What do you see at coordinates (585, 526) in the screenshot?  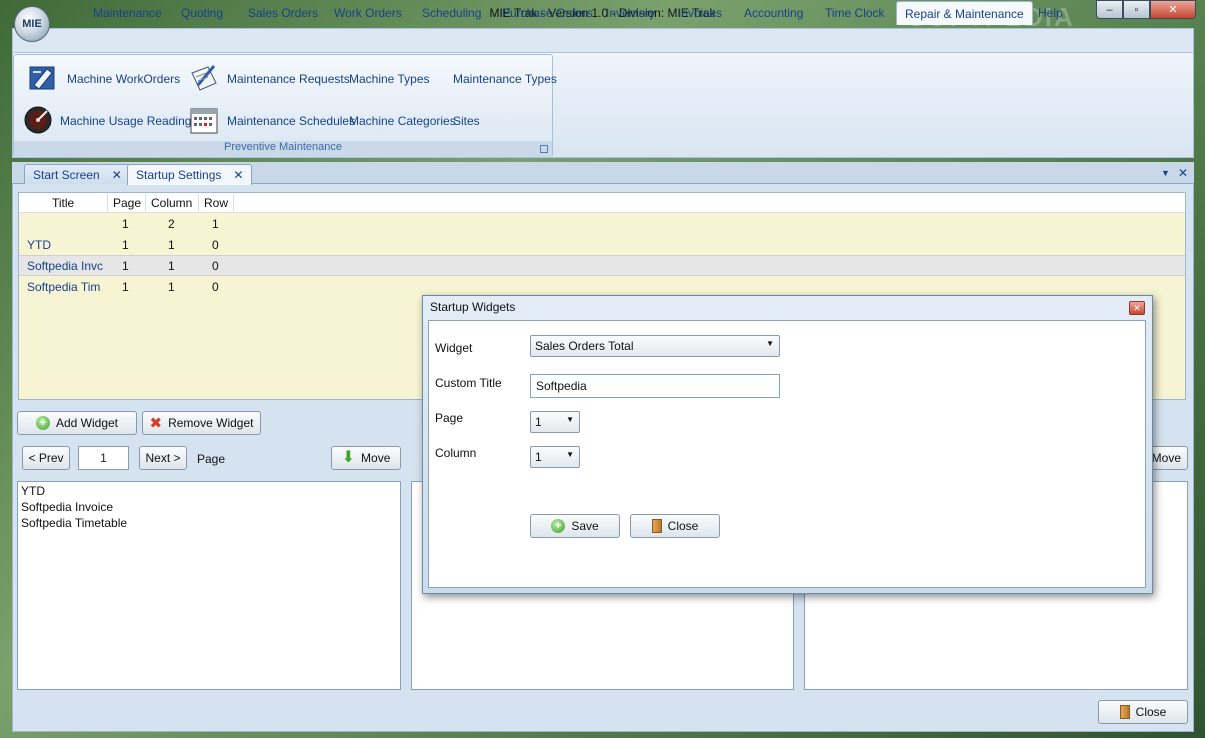 I see `button-label: Save` at bounding box center [585, 526].